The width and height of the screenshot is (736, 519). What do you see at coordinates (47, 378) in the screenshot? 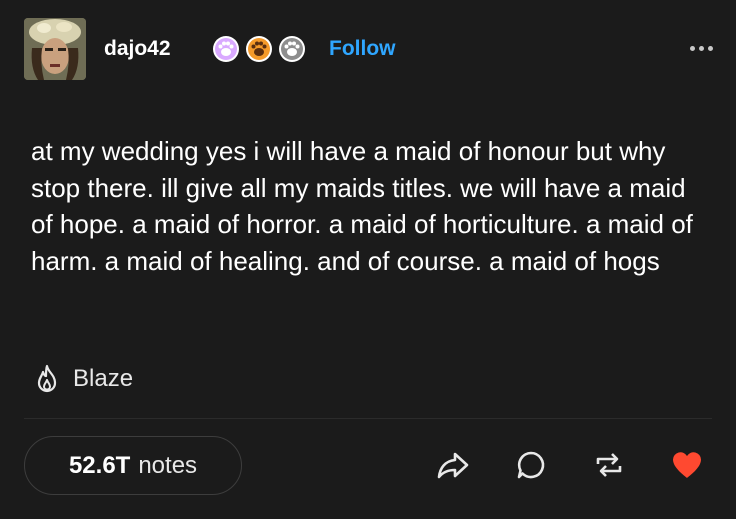
I see `flame-icon` at bounding box center [47, 378].